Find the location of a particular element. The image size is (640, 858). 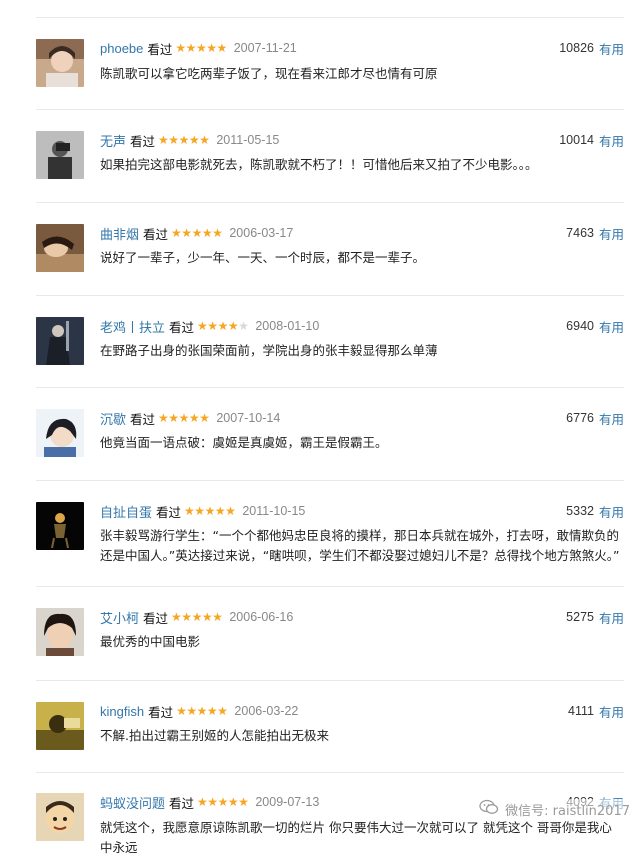

watermark-text: 微信号: raistlin2017 is located at coordinates (567, 811).